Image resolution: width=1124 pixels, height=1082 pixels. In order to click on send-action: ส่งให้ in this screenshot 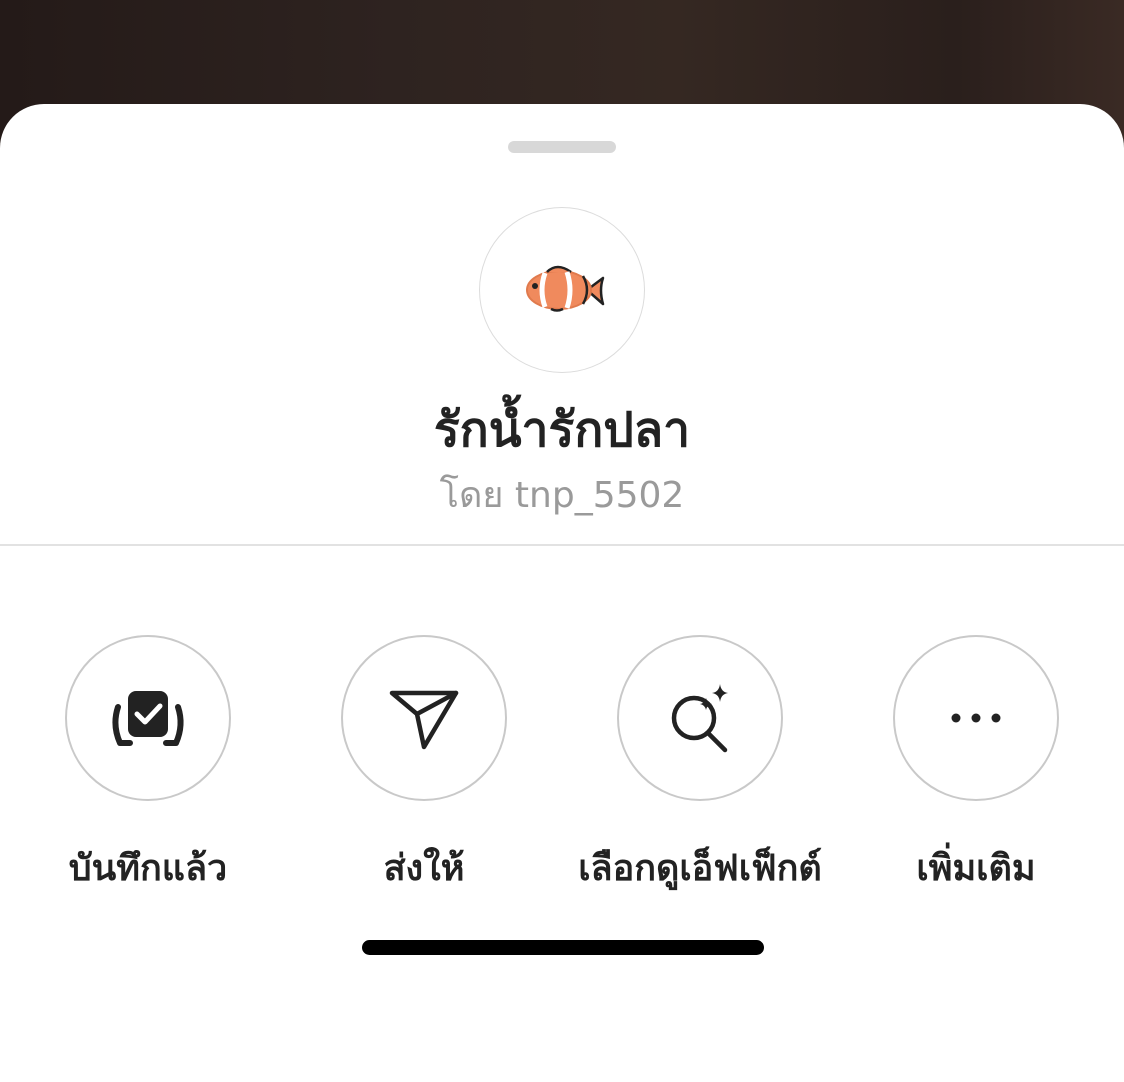, I will do `click(424, 765)`.